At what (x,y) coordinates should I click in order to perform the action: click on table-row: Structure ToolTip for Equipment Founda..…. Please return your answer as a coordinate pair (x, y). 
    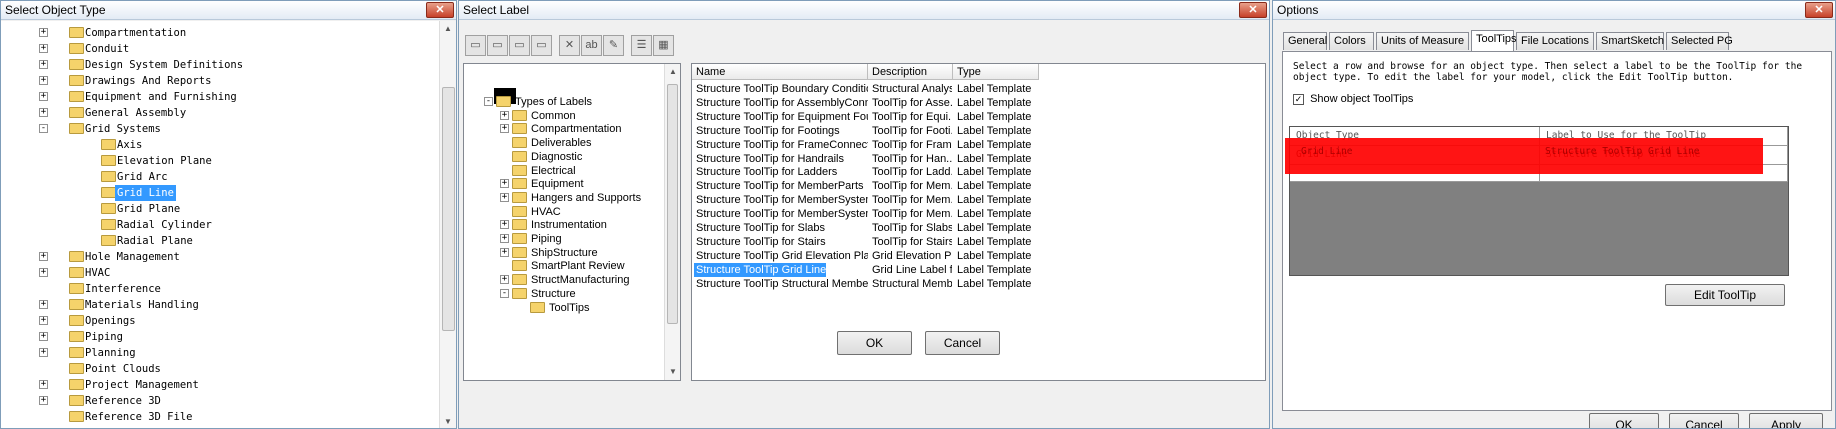
    Looking at the image, I should click on (978, 117).